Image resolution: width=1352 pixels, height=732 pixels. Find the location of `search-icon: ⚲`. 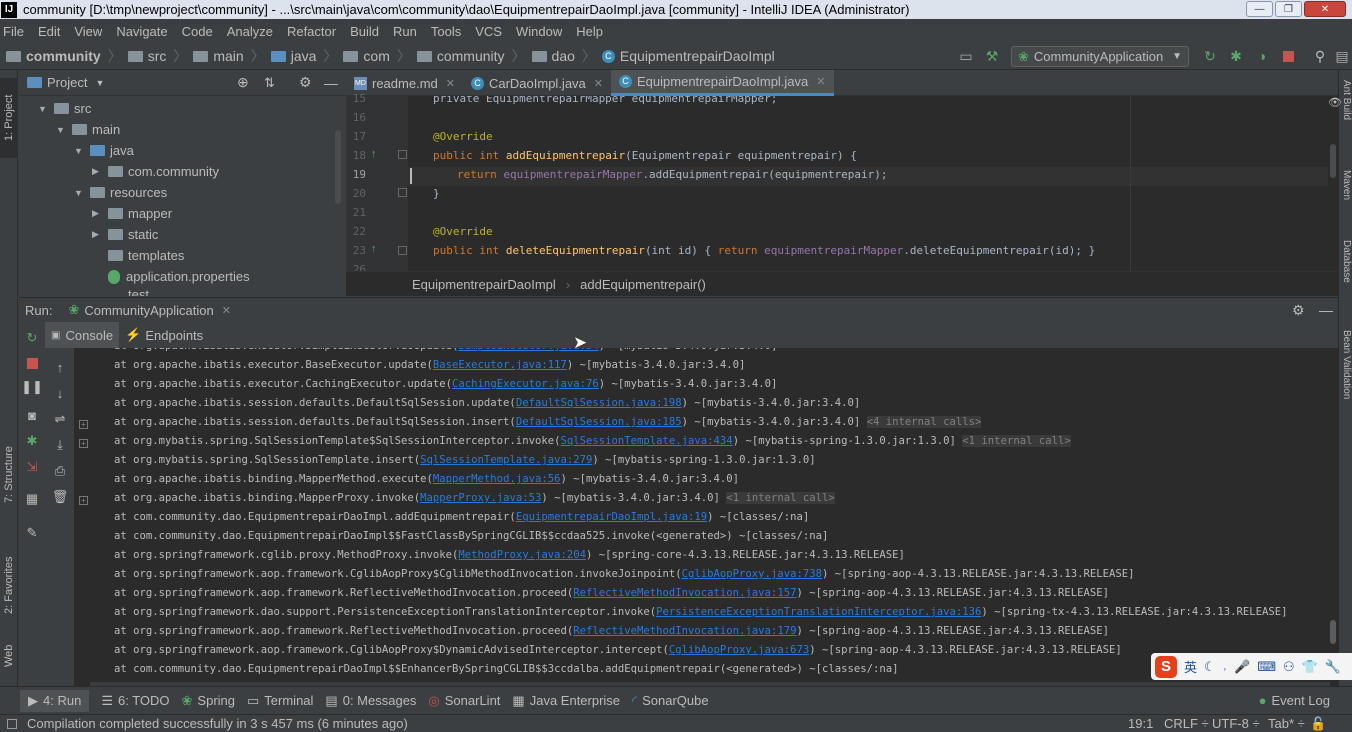

search-icon: ⚲ is located at coordinates (1320, 56).